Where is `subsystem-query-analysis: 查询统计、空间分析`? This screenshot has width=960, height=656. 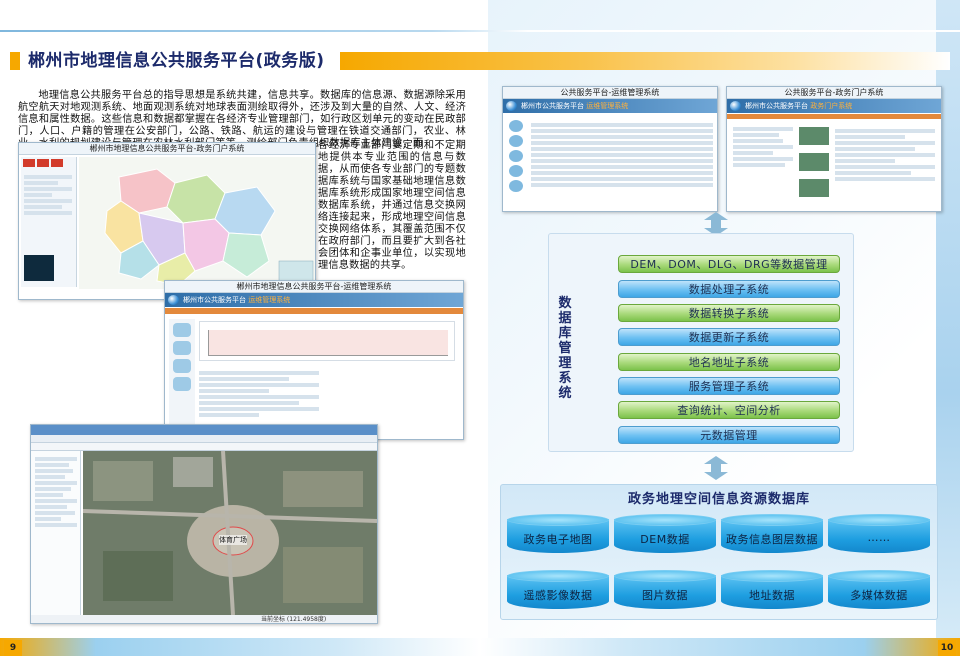 subsystem-query-analysis: 查询统计、空间分析 is located at coordinates (729, 410).